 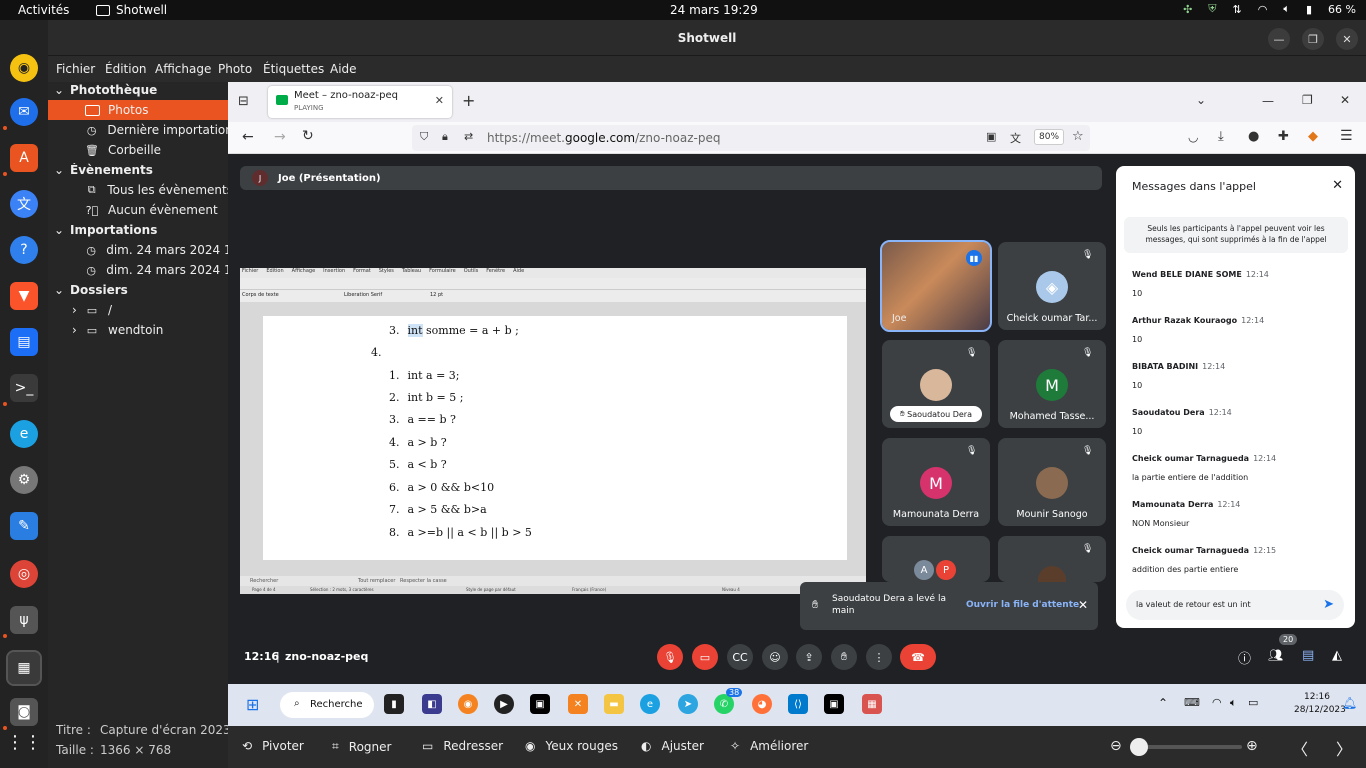 What do you see at coordinates (423, 581) in the screenshot?
I see `match-case-checkbox: Respecter la casse` at bounding box center [423, 581].